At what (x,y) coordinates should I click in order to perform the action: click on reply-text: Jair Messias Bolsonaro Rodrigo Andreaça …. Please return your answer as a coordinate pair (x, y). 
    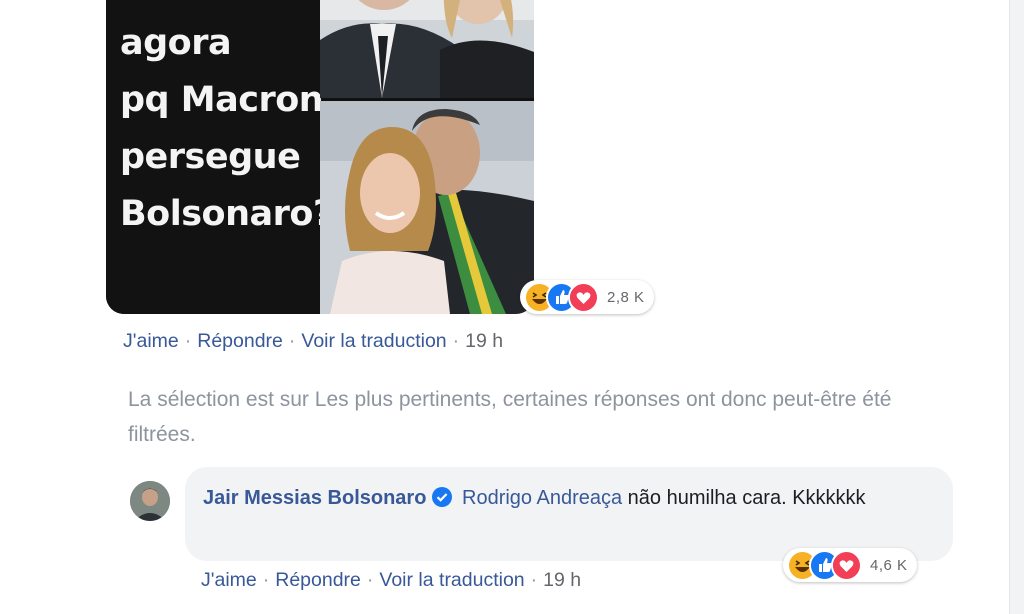
    Looking at the image, I should click on (573, 499).